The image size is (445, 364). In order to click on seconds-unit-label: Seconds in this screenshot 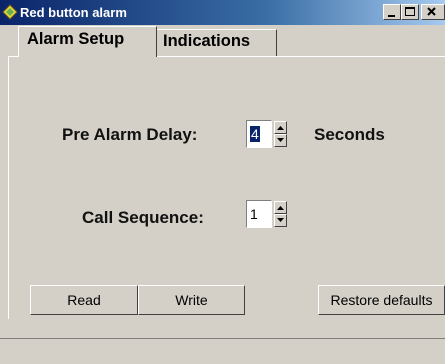, I will do `click(349, 134)`.